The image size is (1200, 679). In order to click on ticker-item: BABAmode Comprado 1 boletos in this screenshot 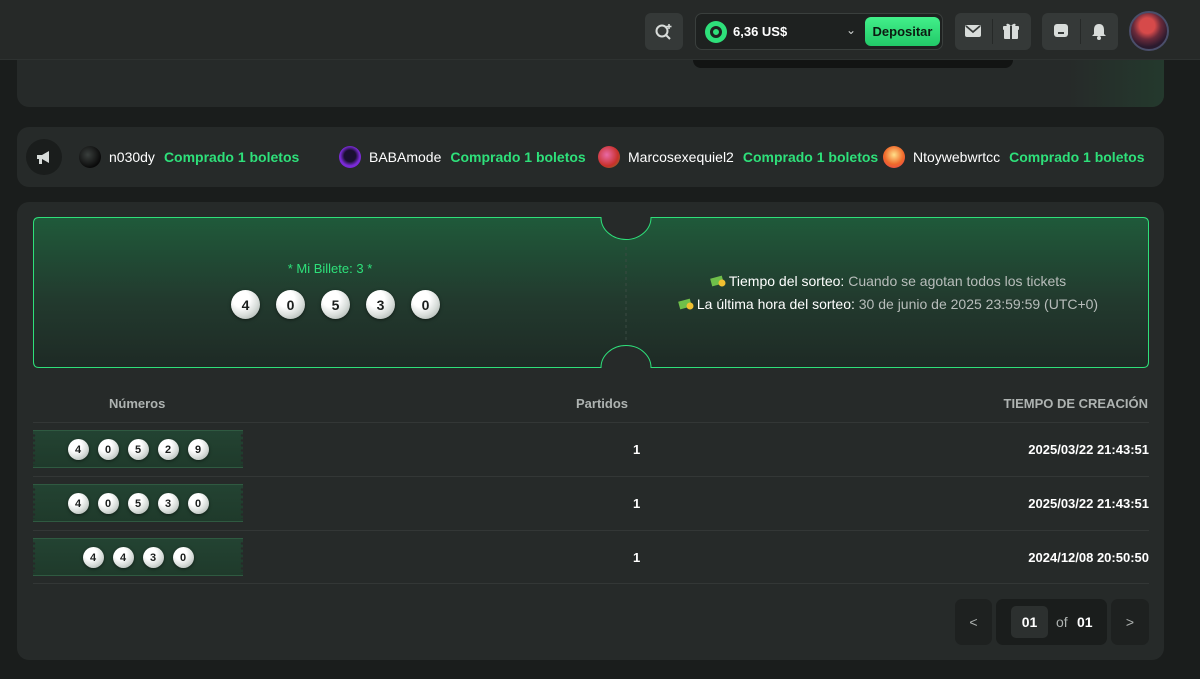, I will do `click(462, 157)`.